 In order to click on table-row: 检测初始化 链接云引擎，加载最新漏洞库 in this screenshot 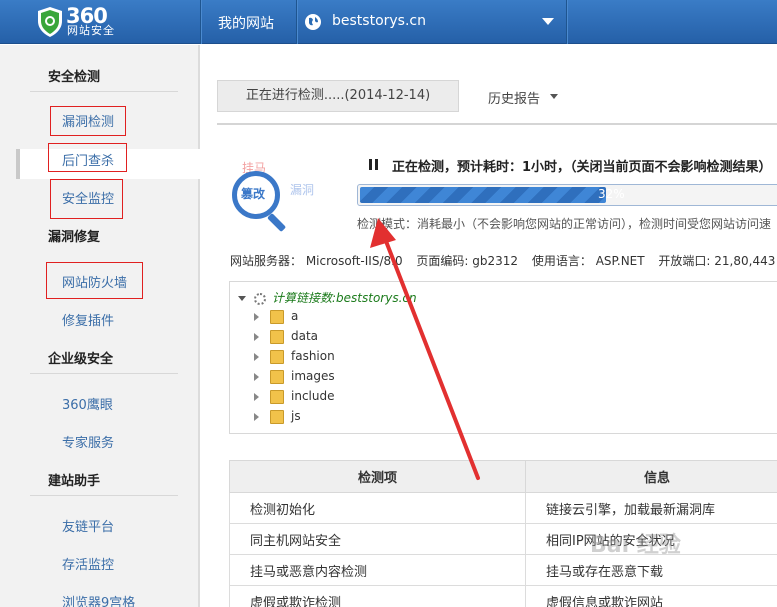, I will do `click(503, 508)`.